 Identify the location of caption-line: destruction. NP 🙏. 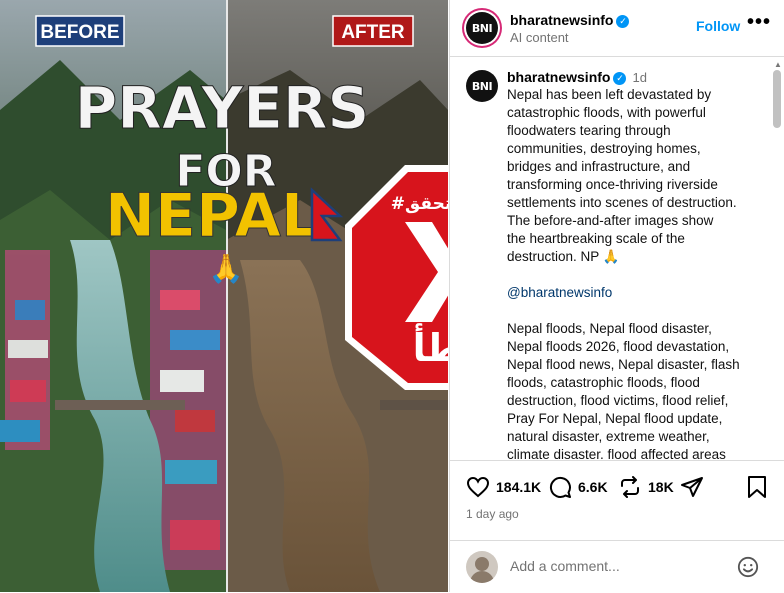
(563, 256).